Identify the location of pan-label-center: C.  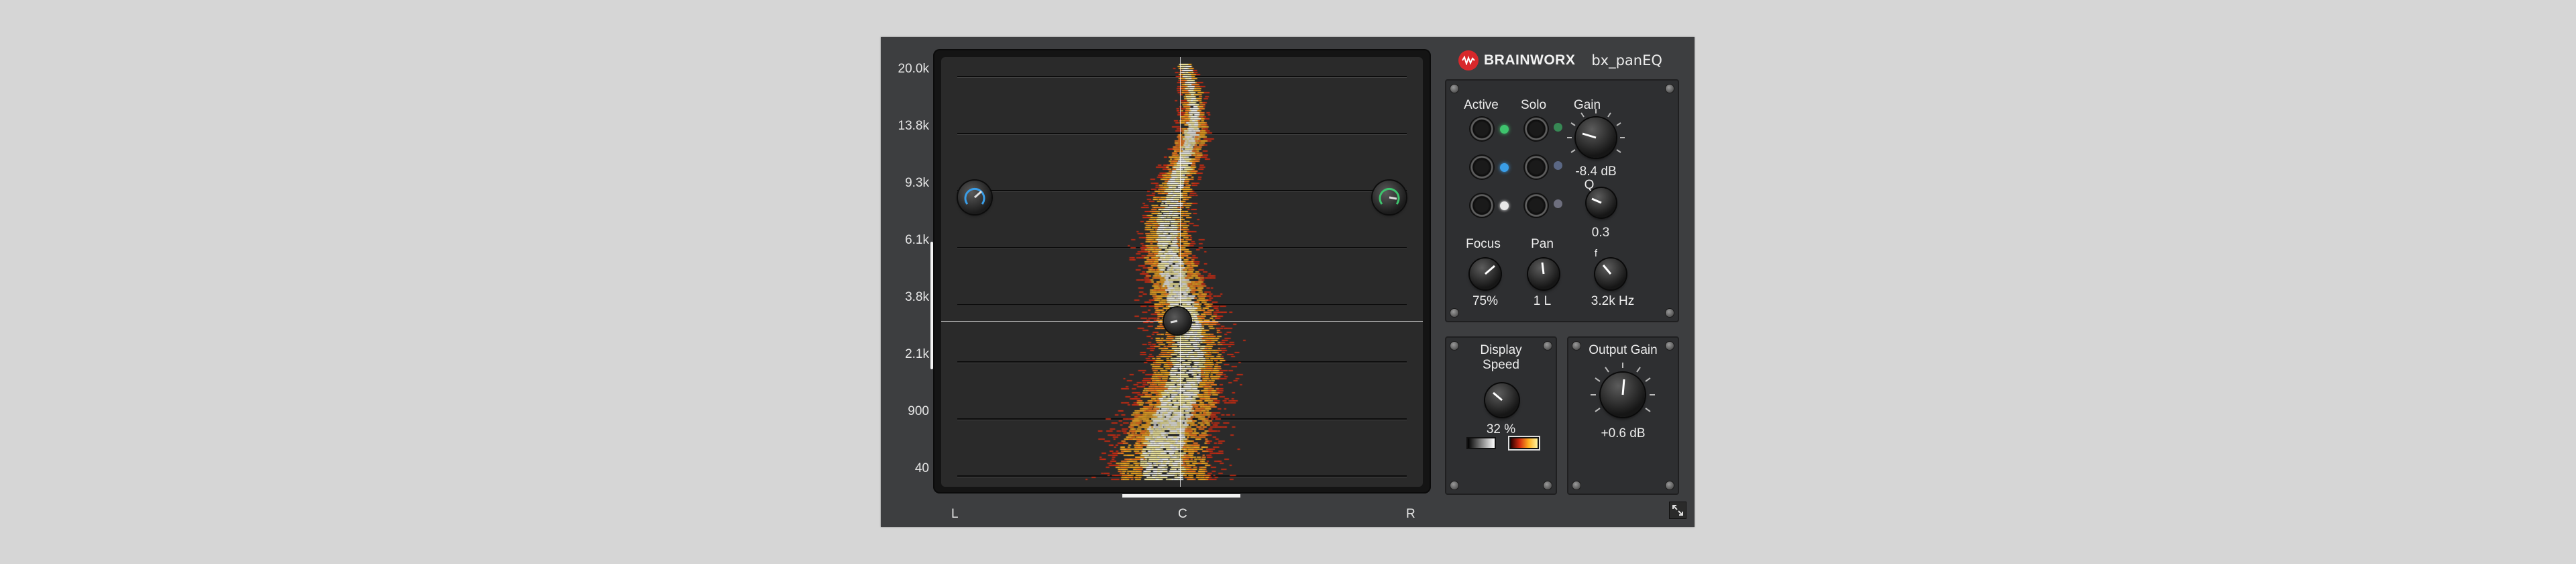
(1182, 514).